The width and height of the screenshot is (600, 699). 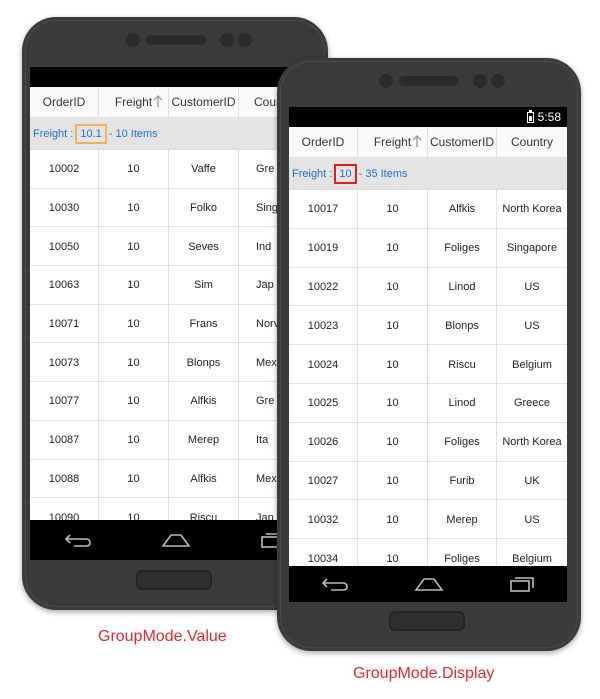 I want to click on table-cell: 10087, so click(x=64, y=440).